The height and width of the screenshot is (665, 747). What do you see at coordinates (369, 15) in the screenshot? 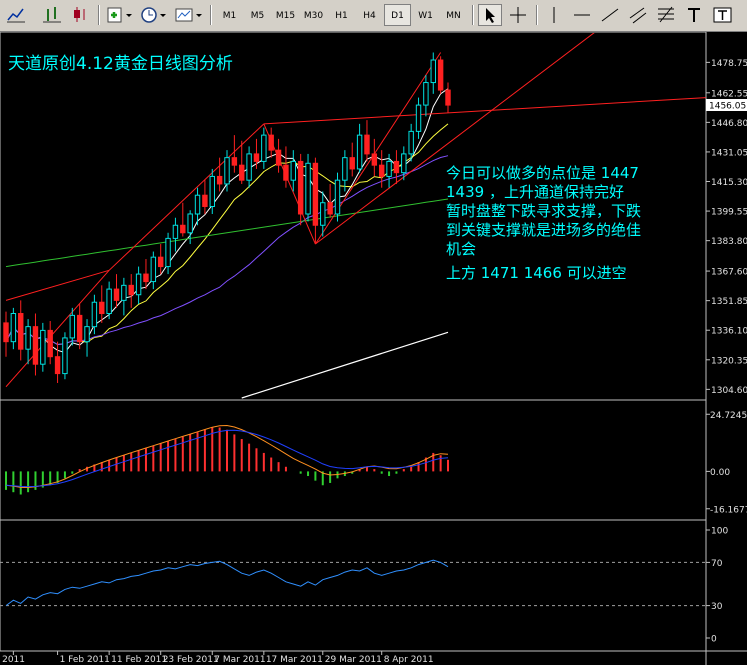
I see `tf-button-h4: H4` at bounding box center [369, 15].